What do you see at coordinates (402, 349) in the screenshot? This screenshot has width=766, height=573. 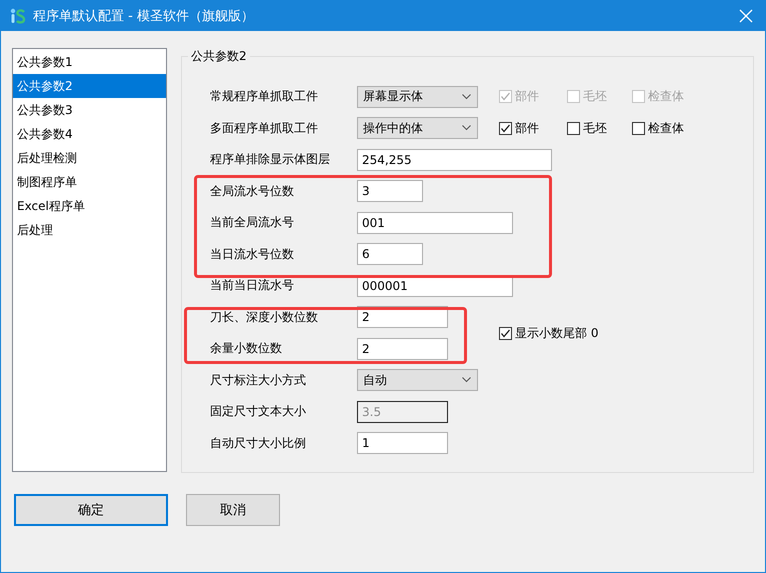 I see `input-field: 2` at bounding box center [402, 349].